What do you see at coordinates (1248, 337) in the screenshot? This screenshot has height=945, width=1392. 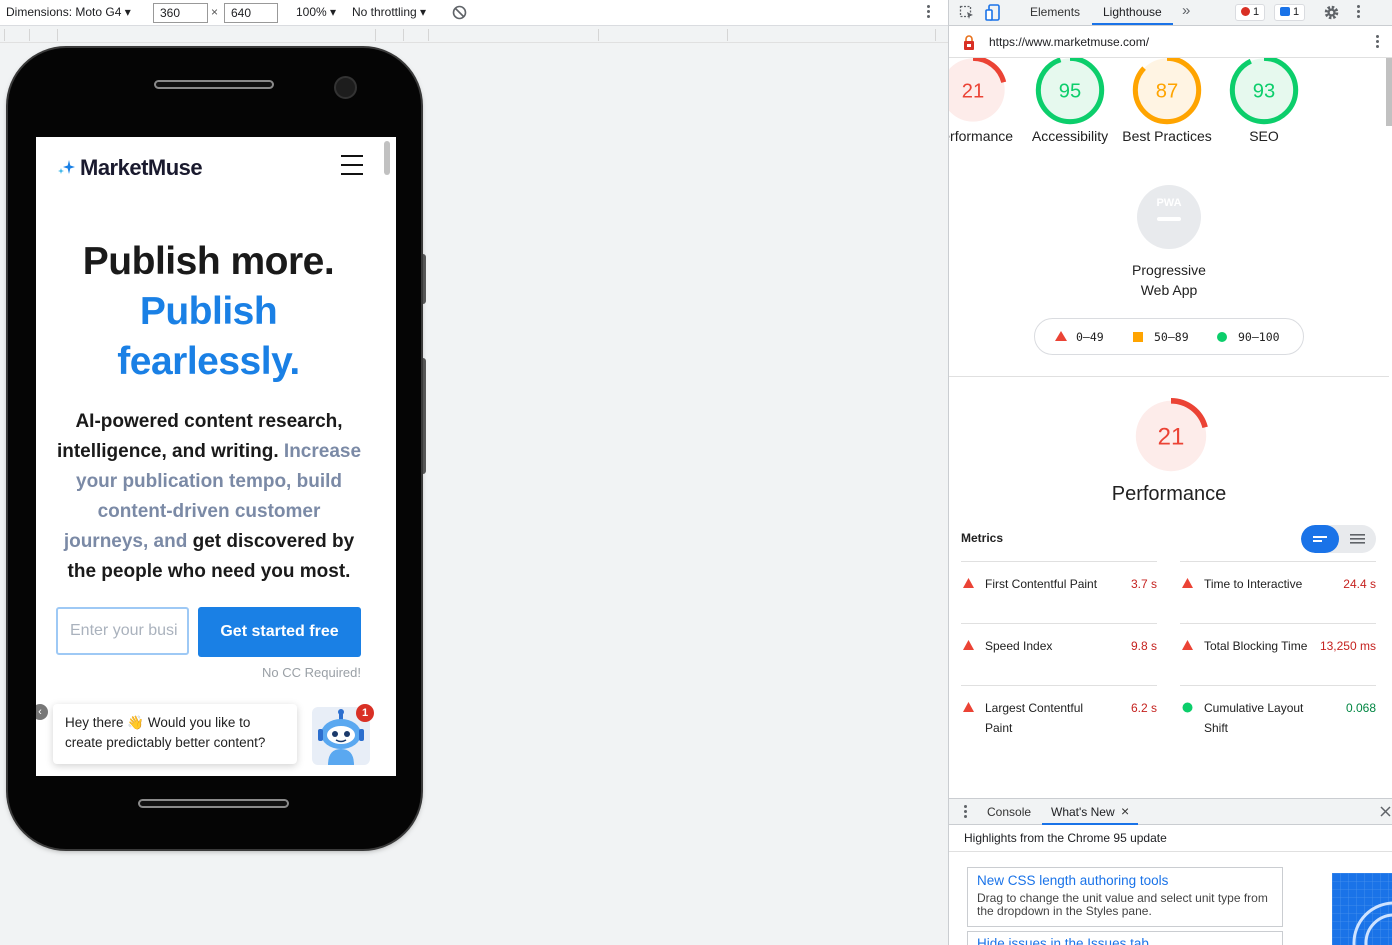 I see `legend-pass: 90–100` at bounding box center [1248, 337].